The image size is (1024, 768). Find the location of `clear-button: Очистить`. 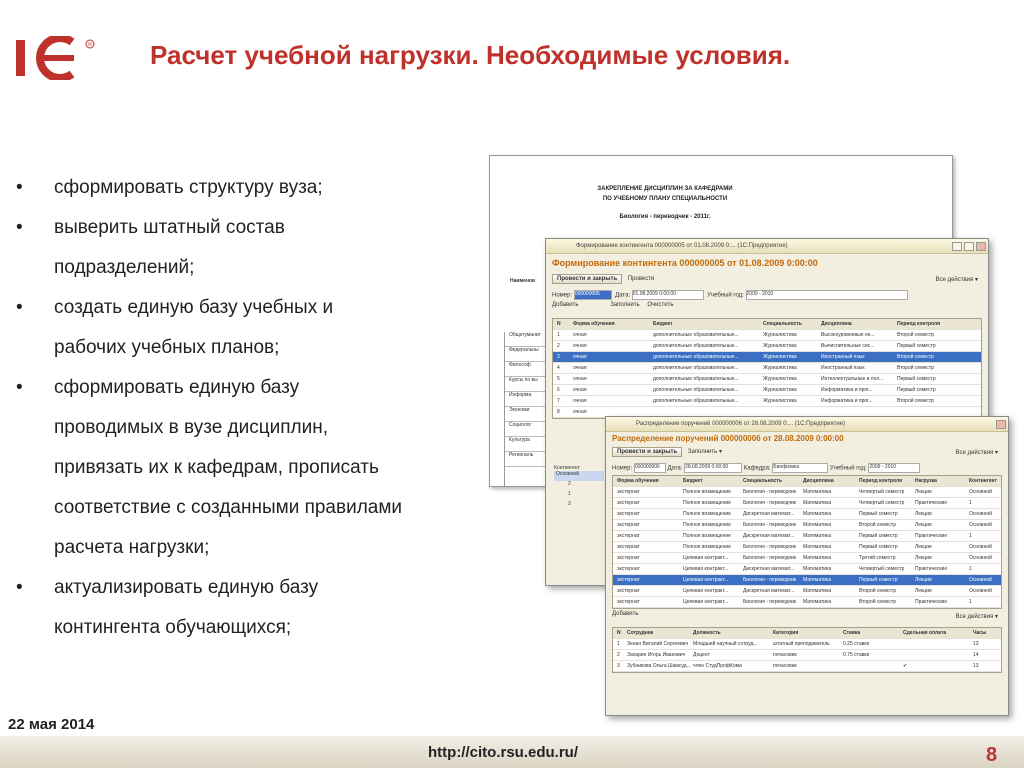

clear-button: Очистить is located at coordinates (660, 305).